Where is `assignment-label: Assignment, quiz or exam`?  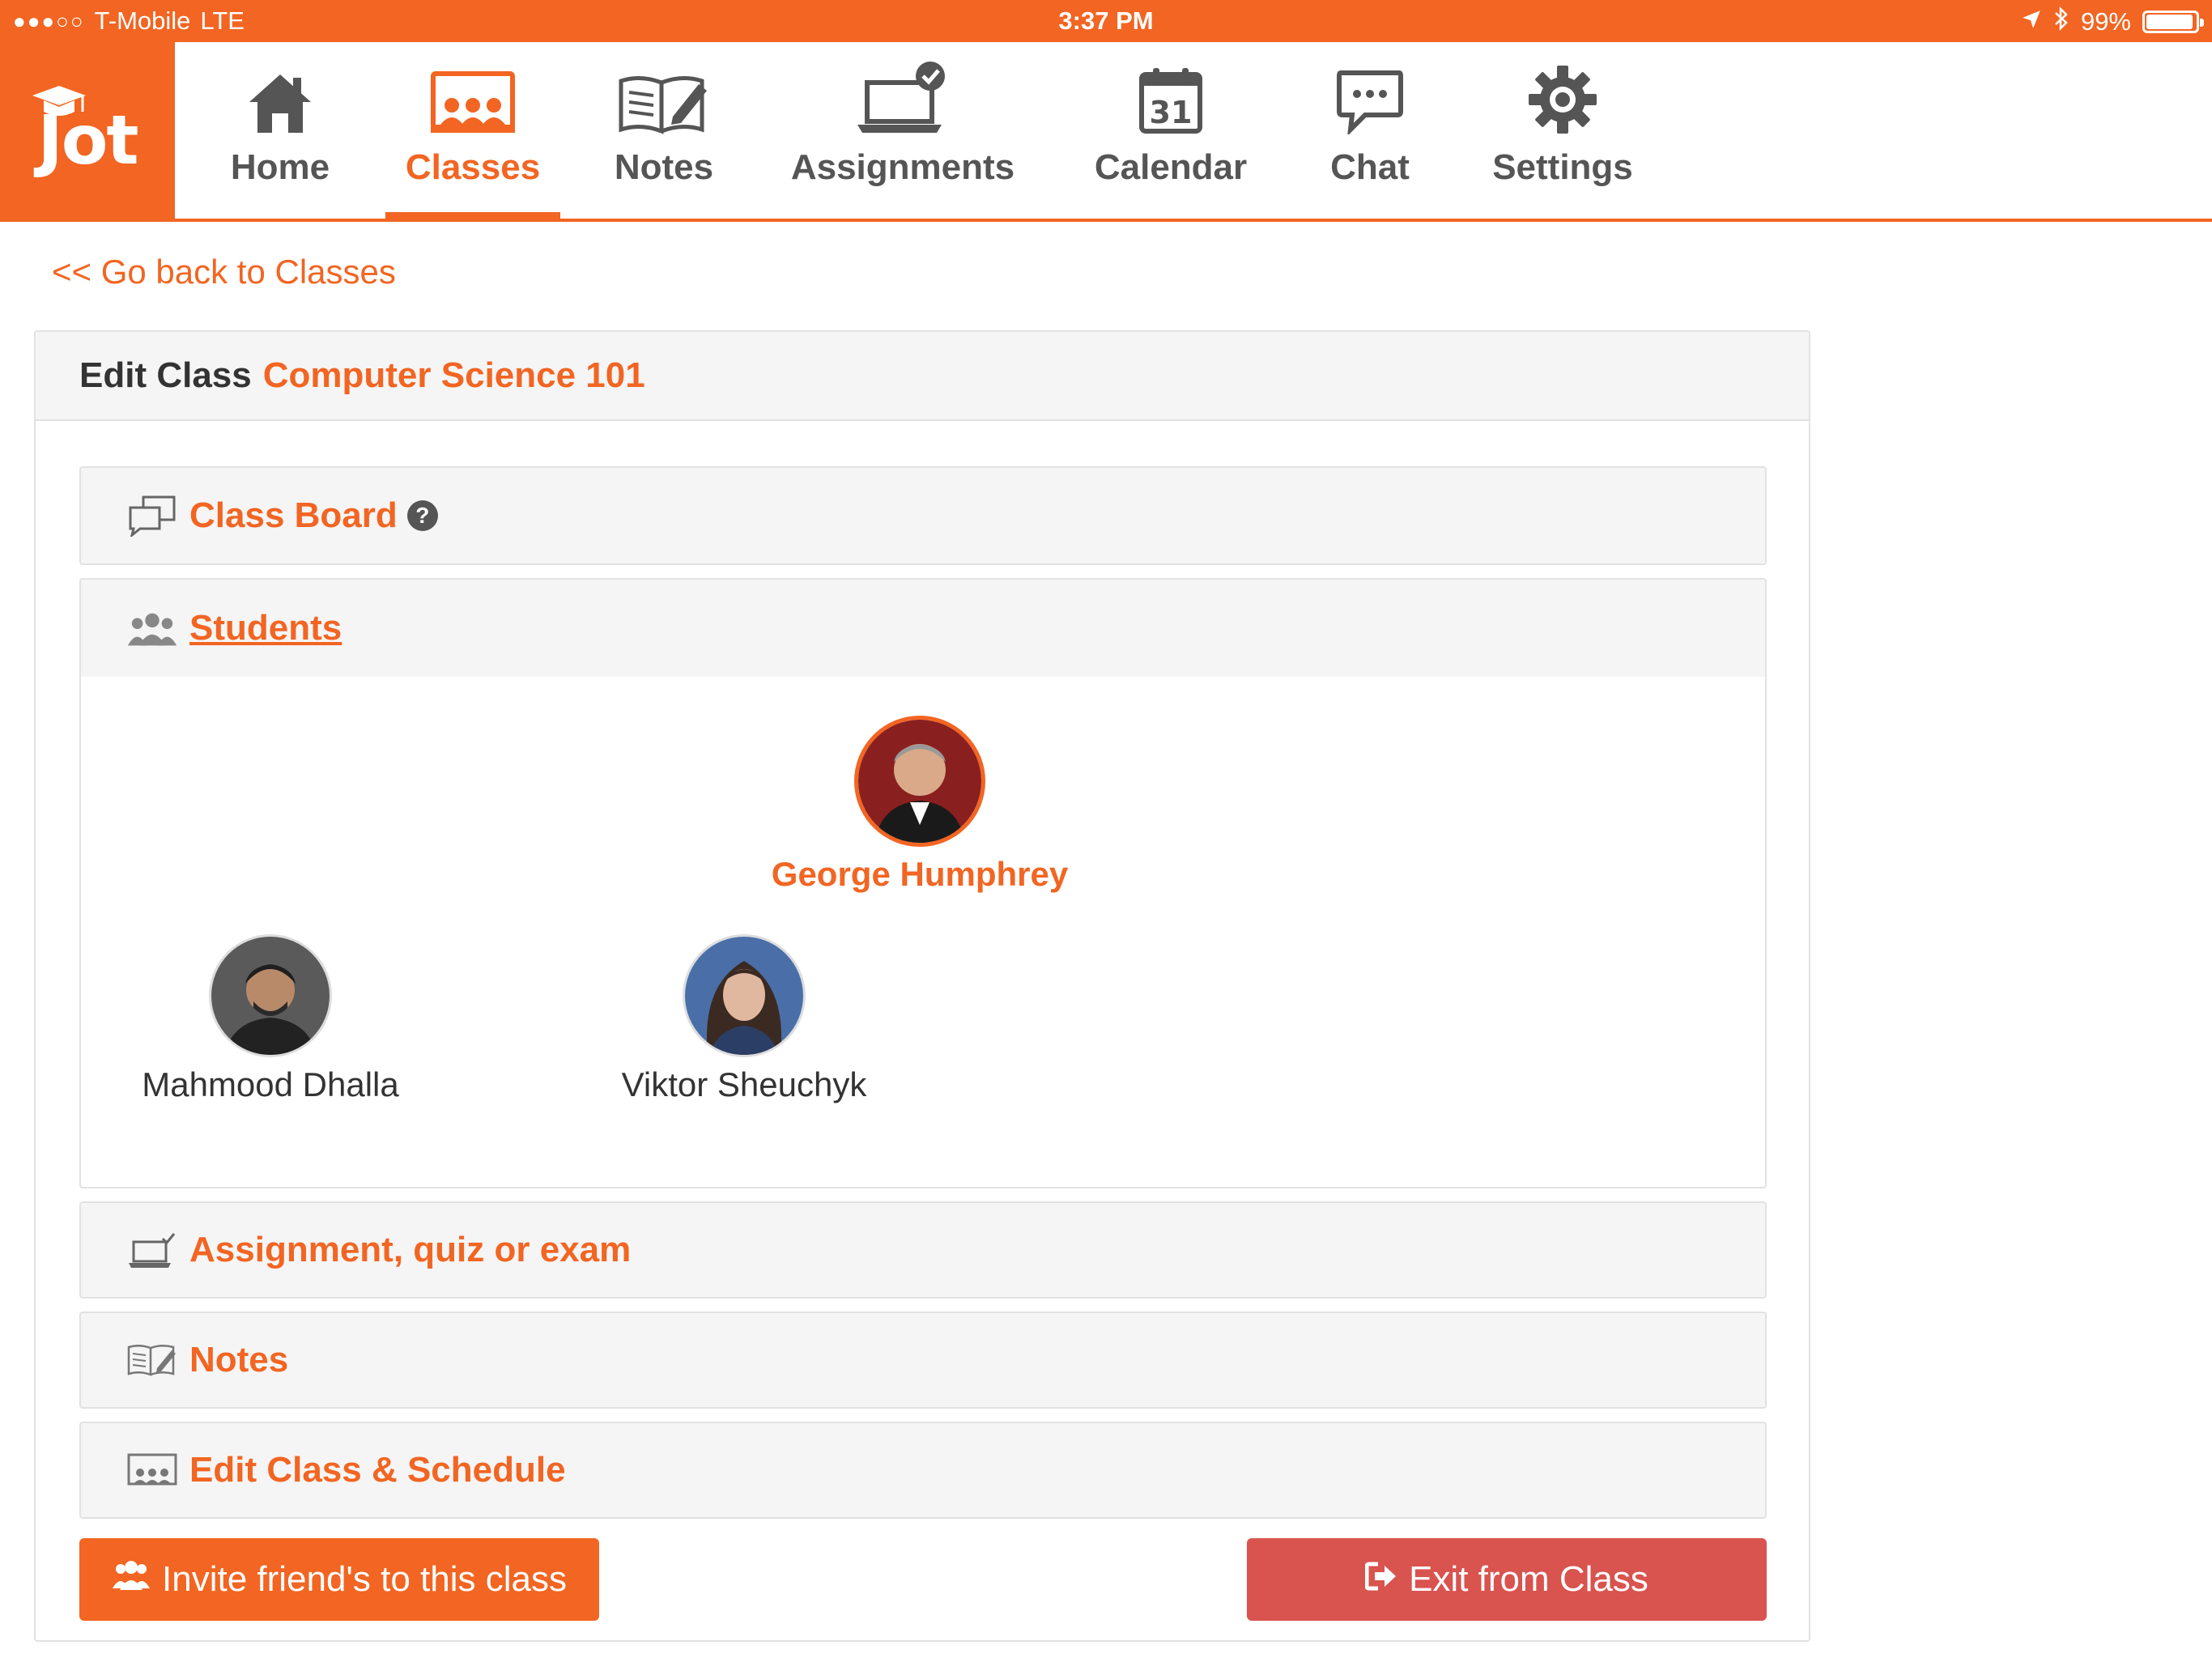 assignment-label: Assignment, quiz or exam is located at coordinates (410, 1249).